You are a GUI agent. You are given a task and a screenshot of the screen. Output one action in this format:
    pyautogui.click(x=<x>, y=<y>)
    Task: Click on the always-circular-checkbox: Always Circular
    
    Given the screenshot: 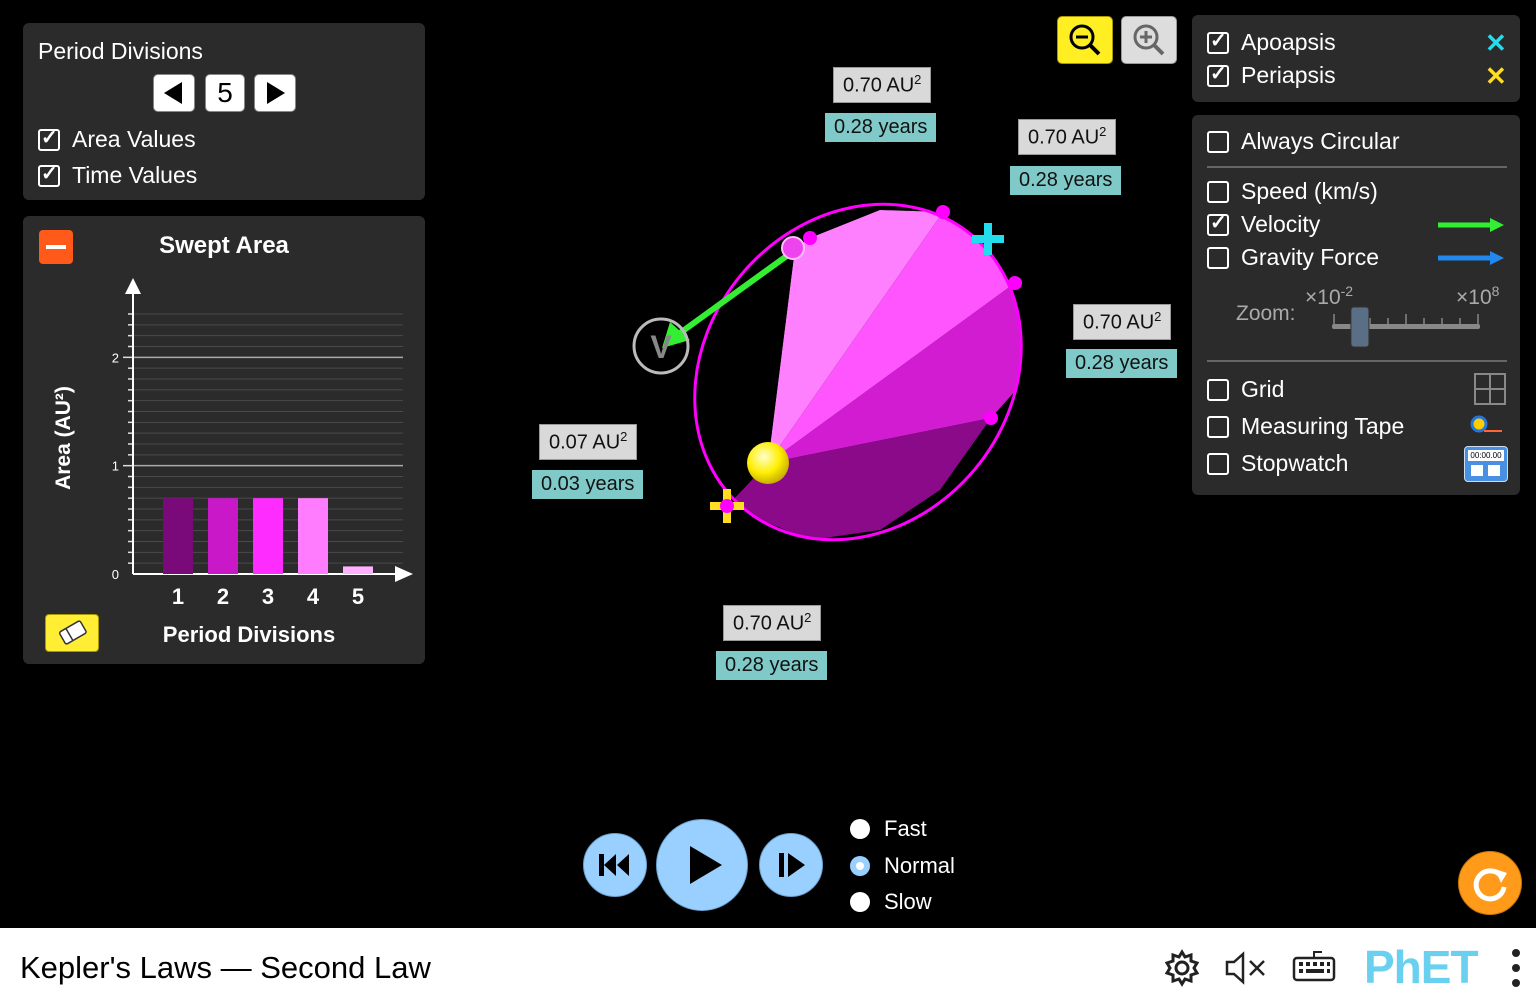 What is the action you would take?
    pyautogui.click(x=1303, y=141)
    